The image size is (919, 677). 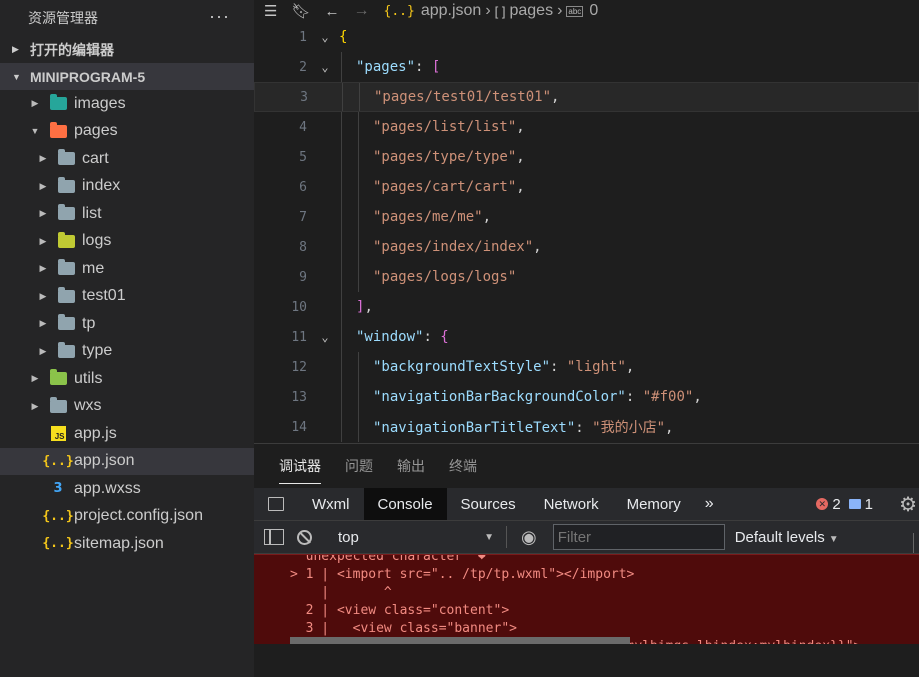 I want to click on code-line: 7 "pages/me/me",, so click(x=586, y=217).